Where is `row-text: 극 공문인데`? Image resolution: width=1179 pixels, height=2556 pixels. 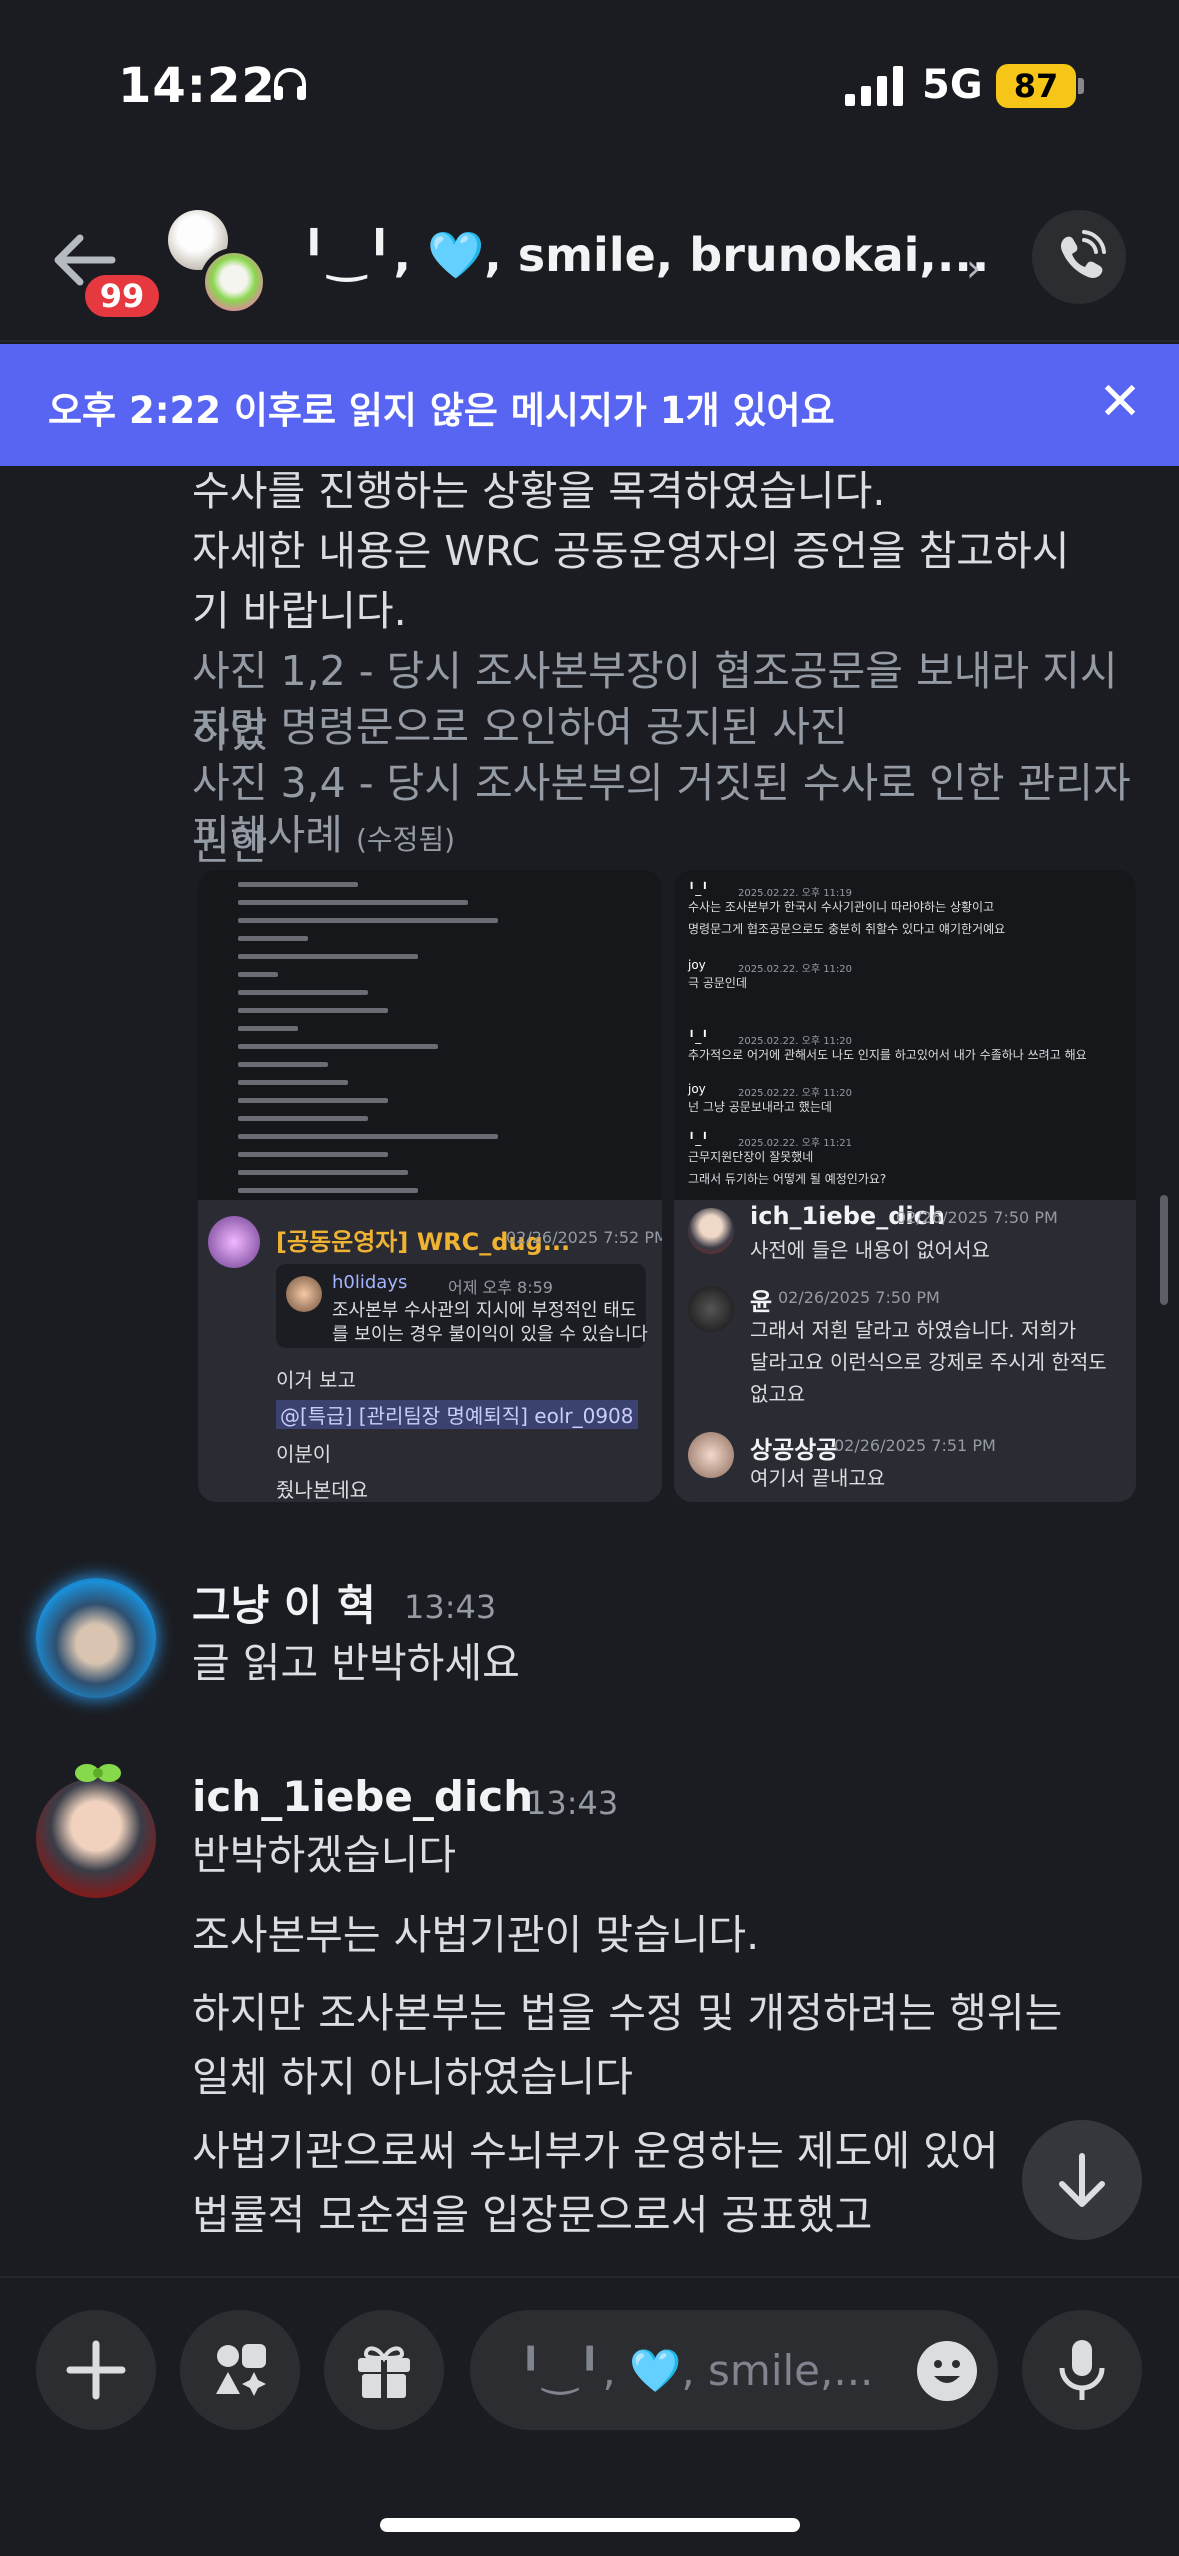
row-text: 극 공문인데 is located at coordinates (718, 983).